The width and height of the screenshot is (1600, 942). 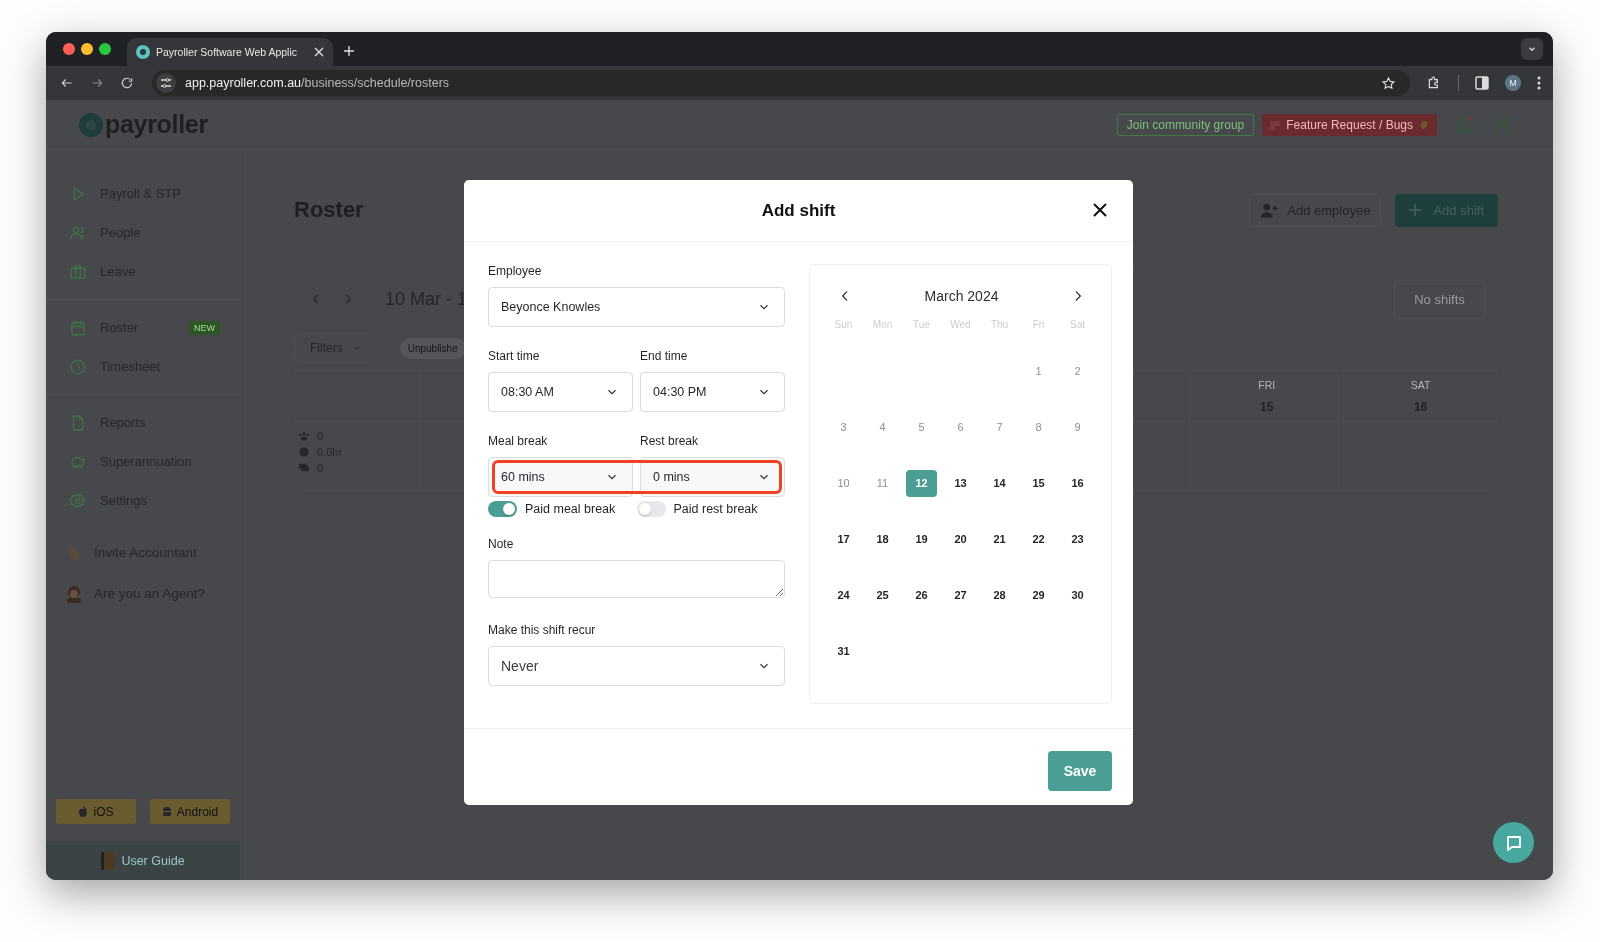 I want to click on new-tab-icon, so click(x=349, y=51).